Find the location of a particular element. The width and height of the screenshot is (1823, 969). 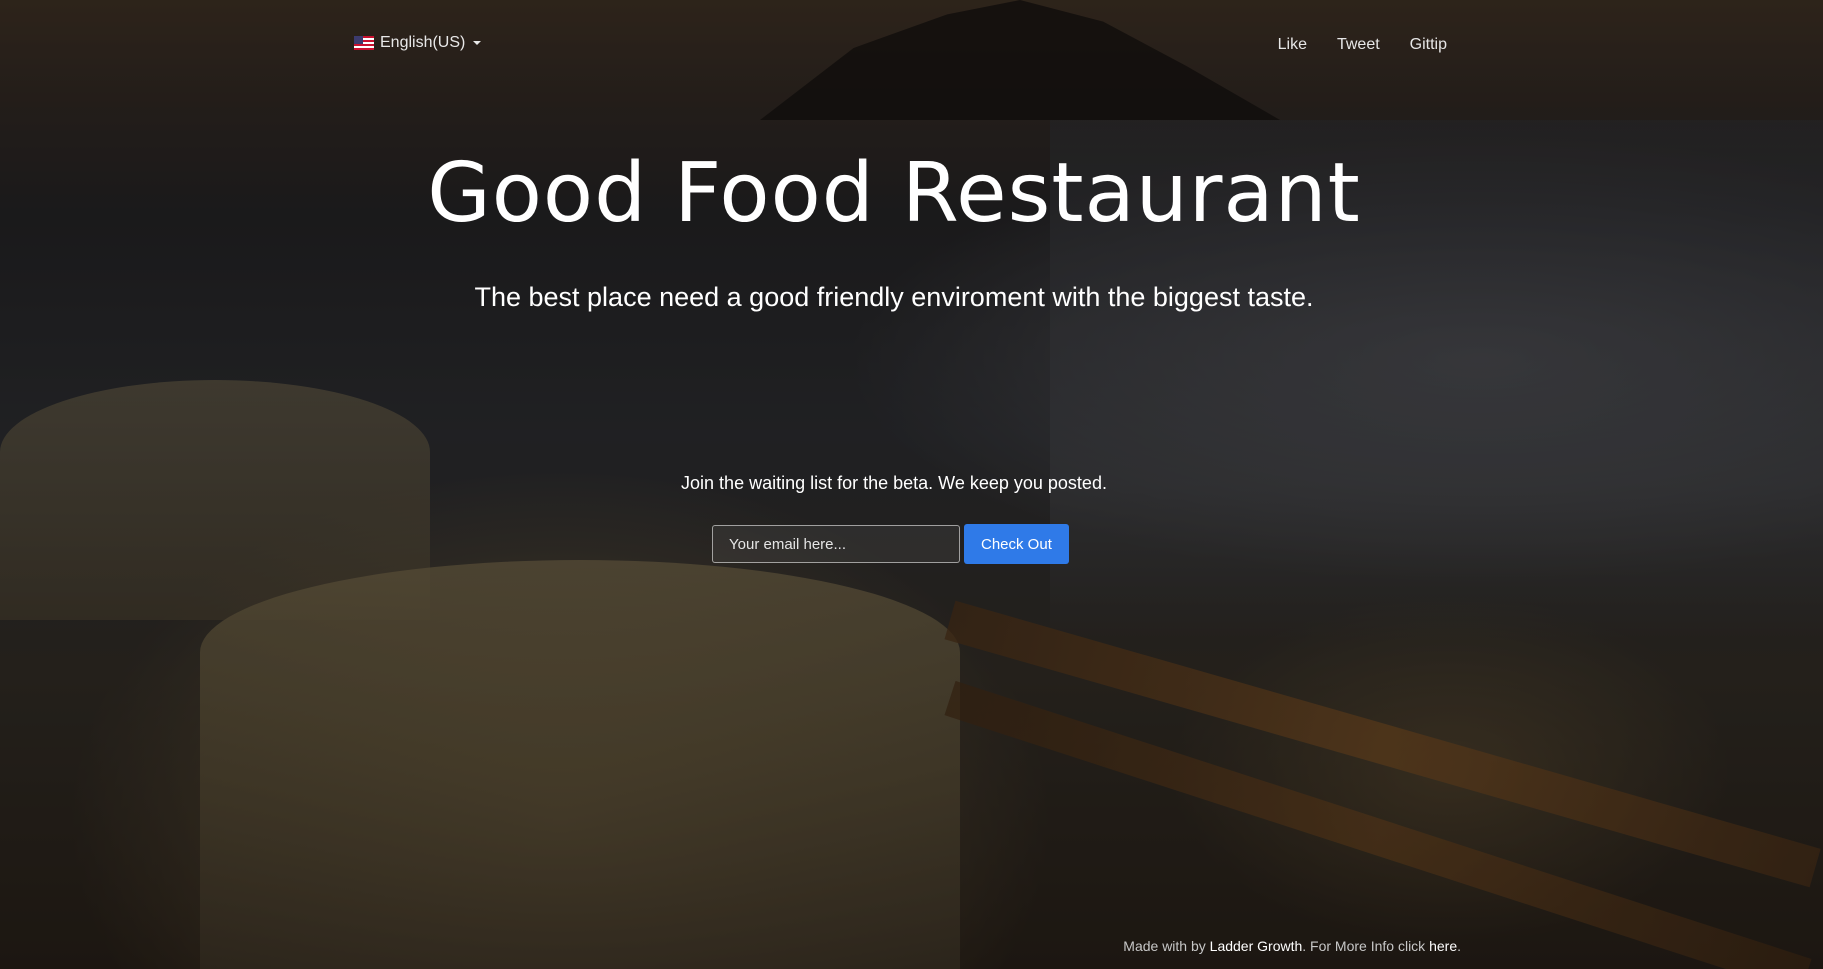

footer-made-with: Made with by is located at coordinates (1166, 946).